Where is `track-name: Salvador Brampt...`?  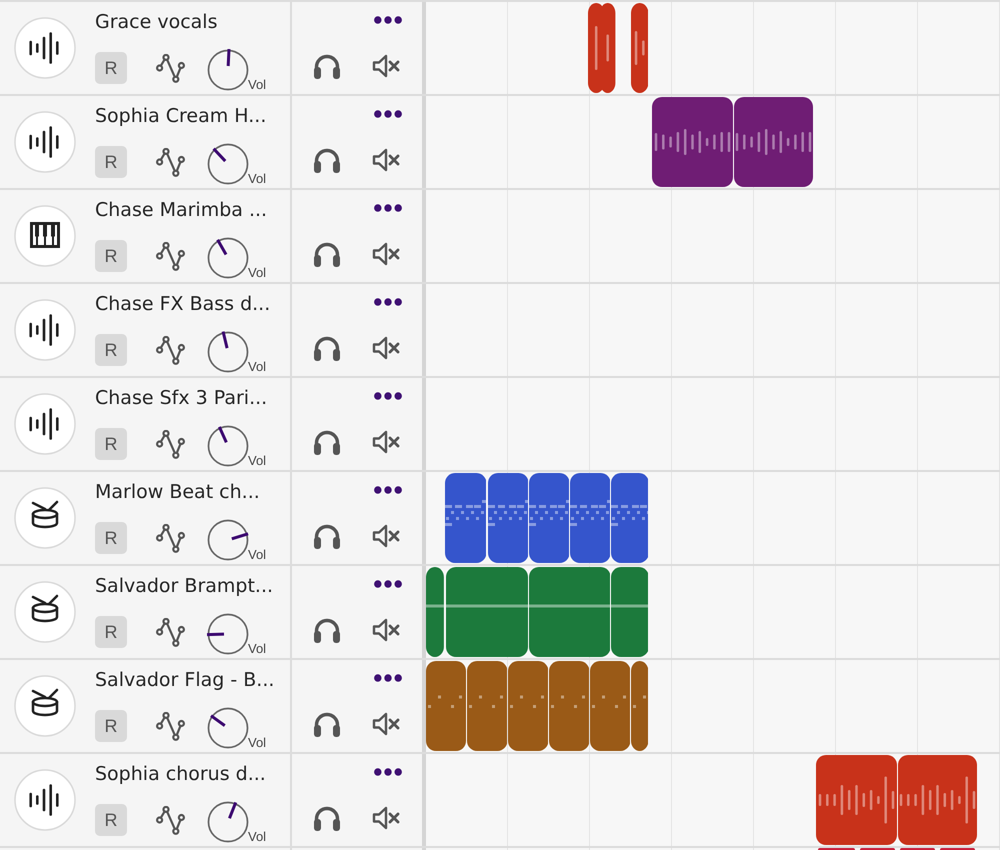 track-name: Salvador Brampt... is located at coordinates (184, 586).